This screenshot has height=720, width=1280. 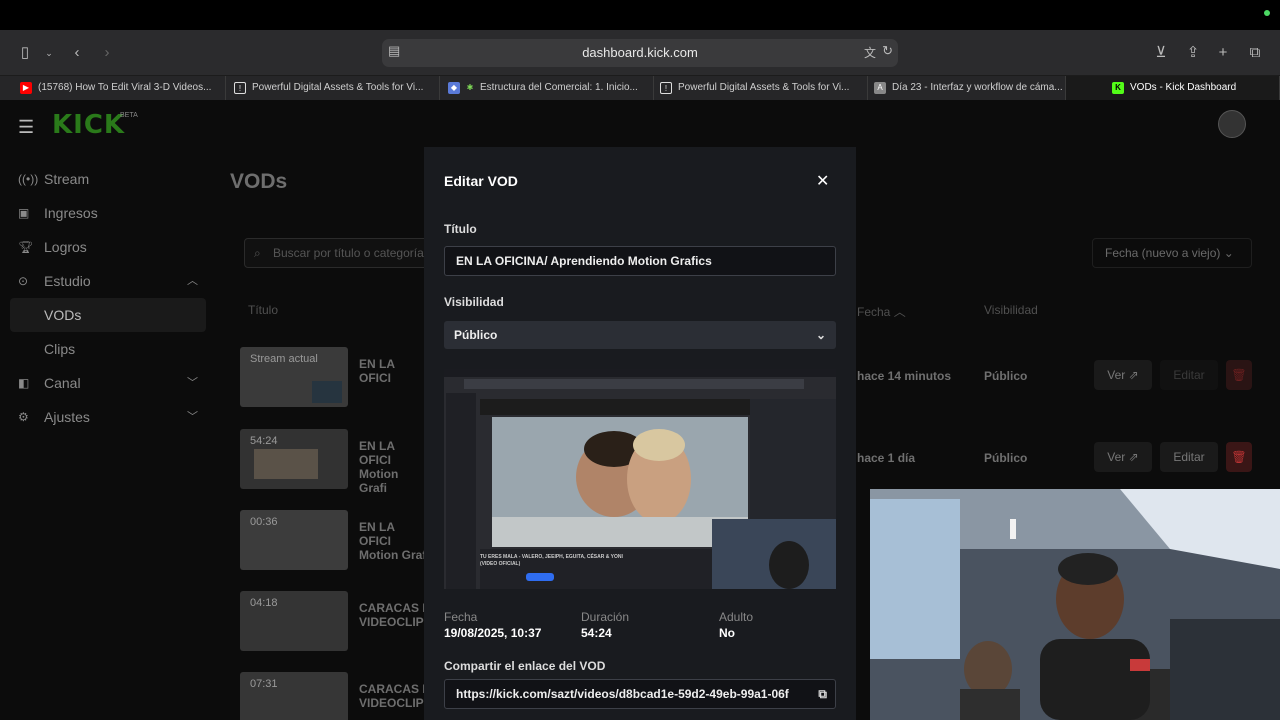 I want to click on column-header-date: Fecha ︿, so click(x=881, y=311).